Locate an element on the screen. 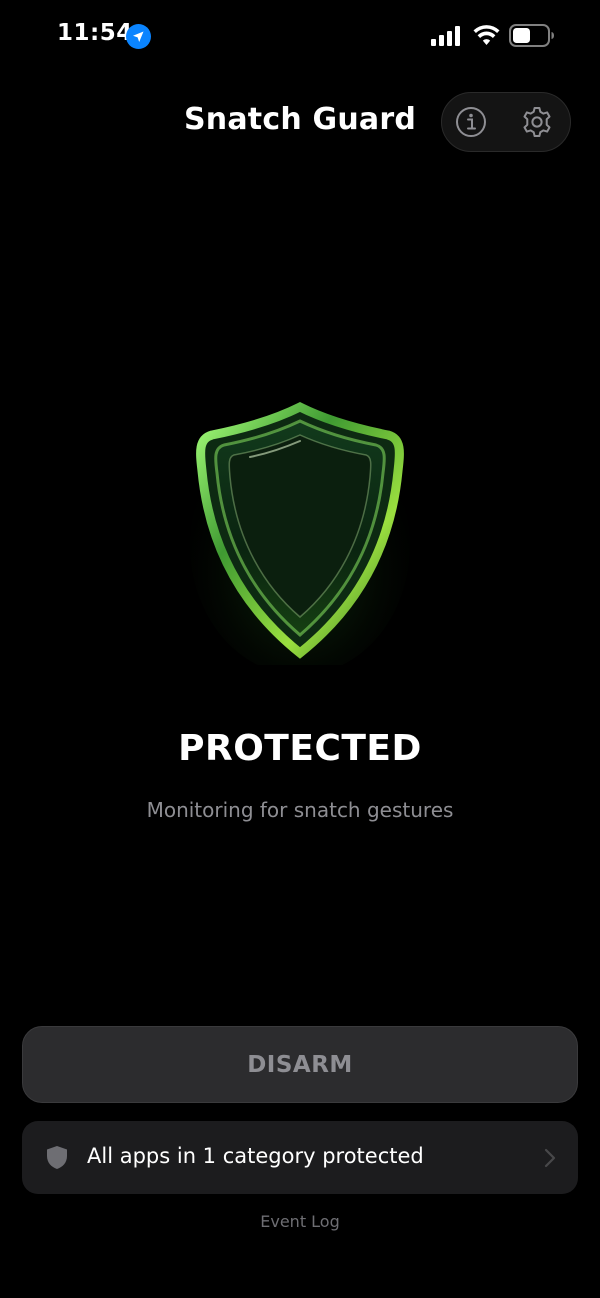 The width and height of the screenshot is (600, 1298). settings-button is located at coordinates (537, 122).